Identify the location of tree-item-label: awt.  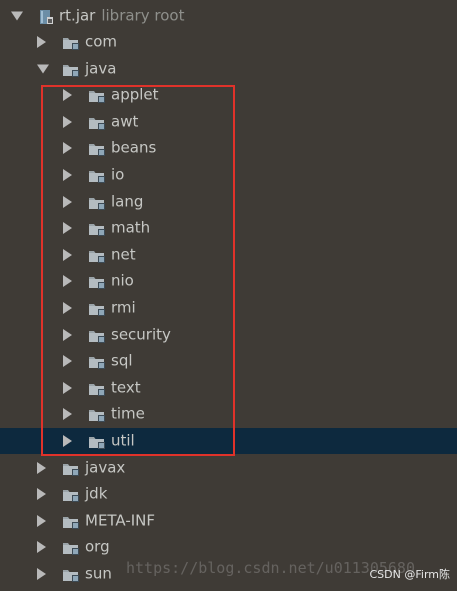
(125, 121).